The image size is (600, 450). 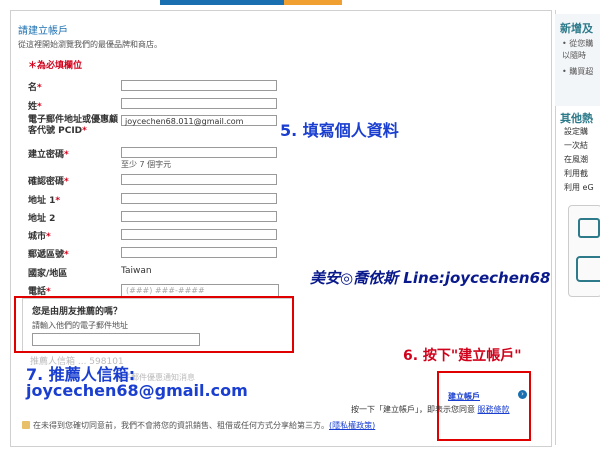 I want to click on last-name-label: 姓*, so click(x=35, y=107).